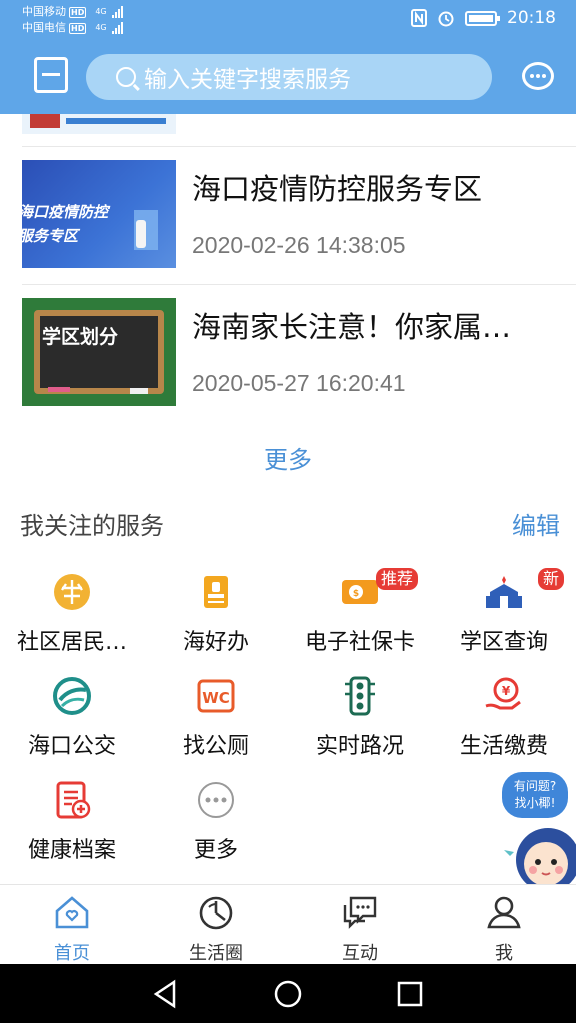  Describe the element at coordinates (72, 726) in the screenshot. I see `service-bus: 海口公交` at that location.